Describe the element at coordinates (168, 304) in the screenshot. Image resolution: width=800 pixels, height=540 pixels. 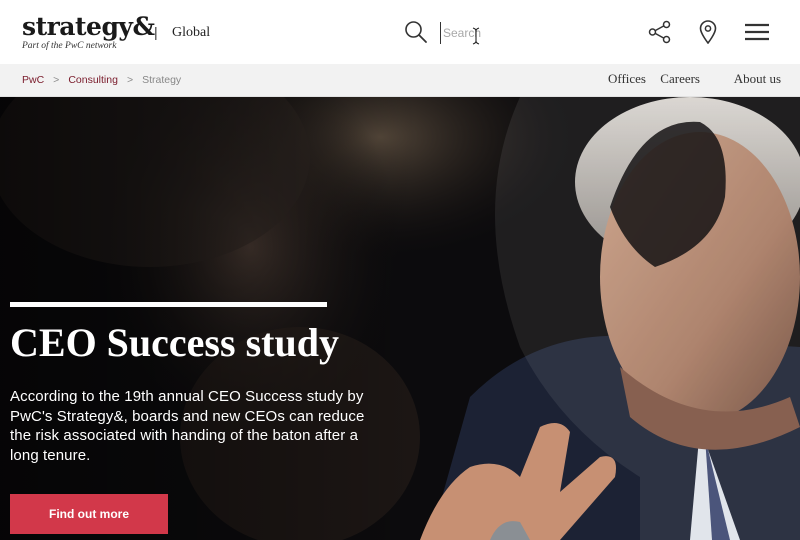
I see `hero-divider` at that location.